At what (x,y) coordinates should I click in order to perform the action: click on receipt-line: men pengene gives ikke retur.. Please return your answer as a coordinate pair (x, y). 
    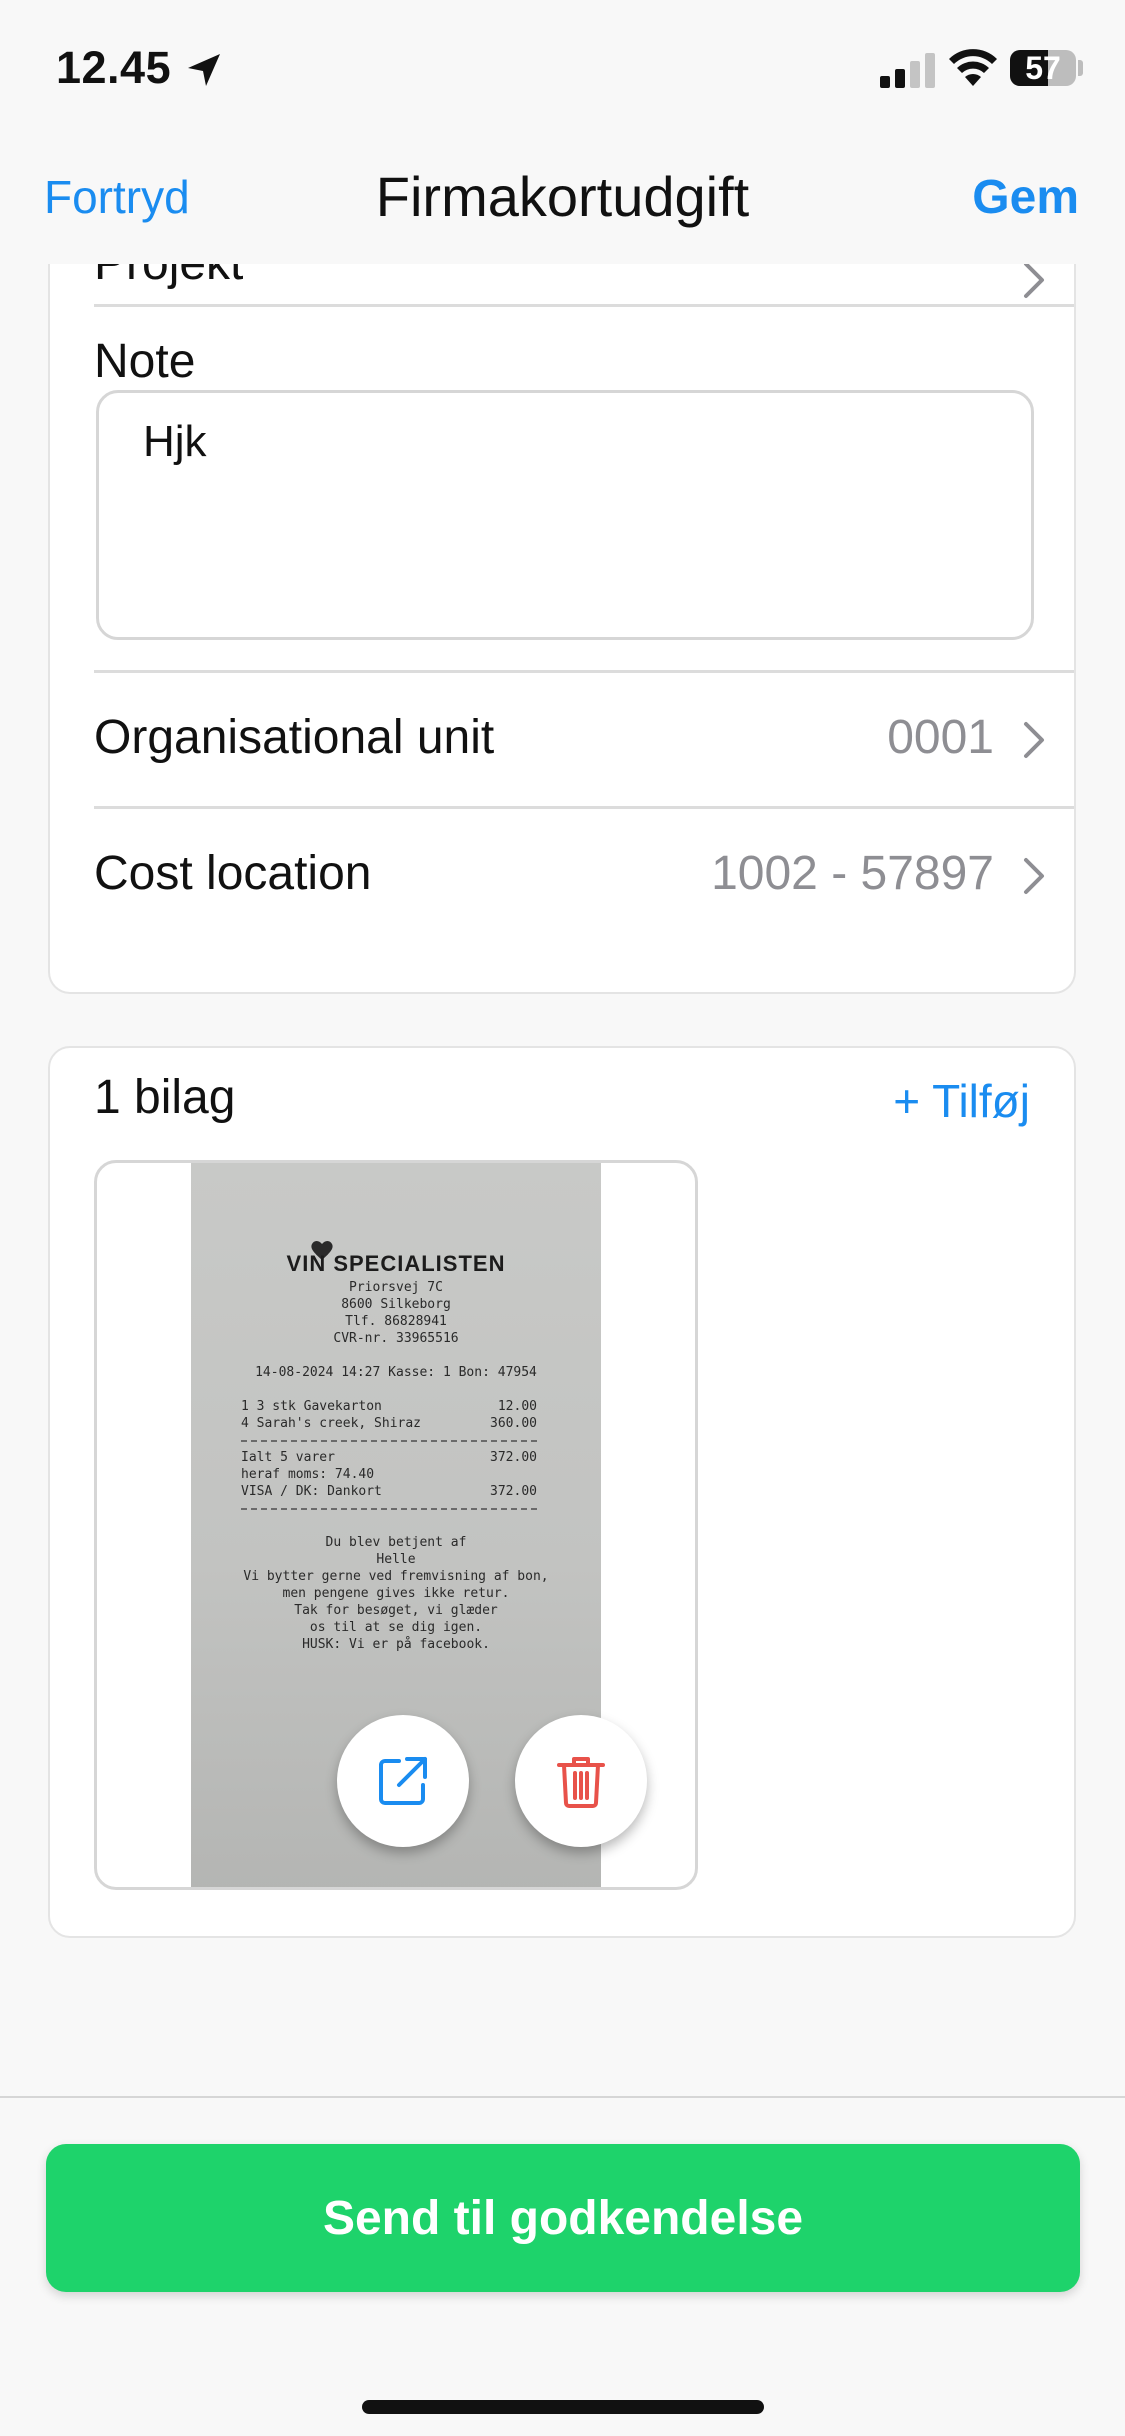
    Looking at the image, I should click on (396, 1593).